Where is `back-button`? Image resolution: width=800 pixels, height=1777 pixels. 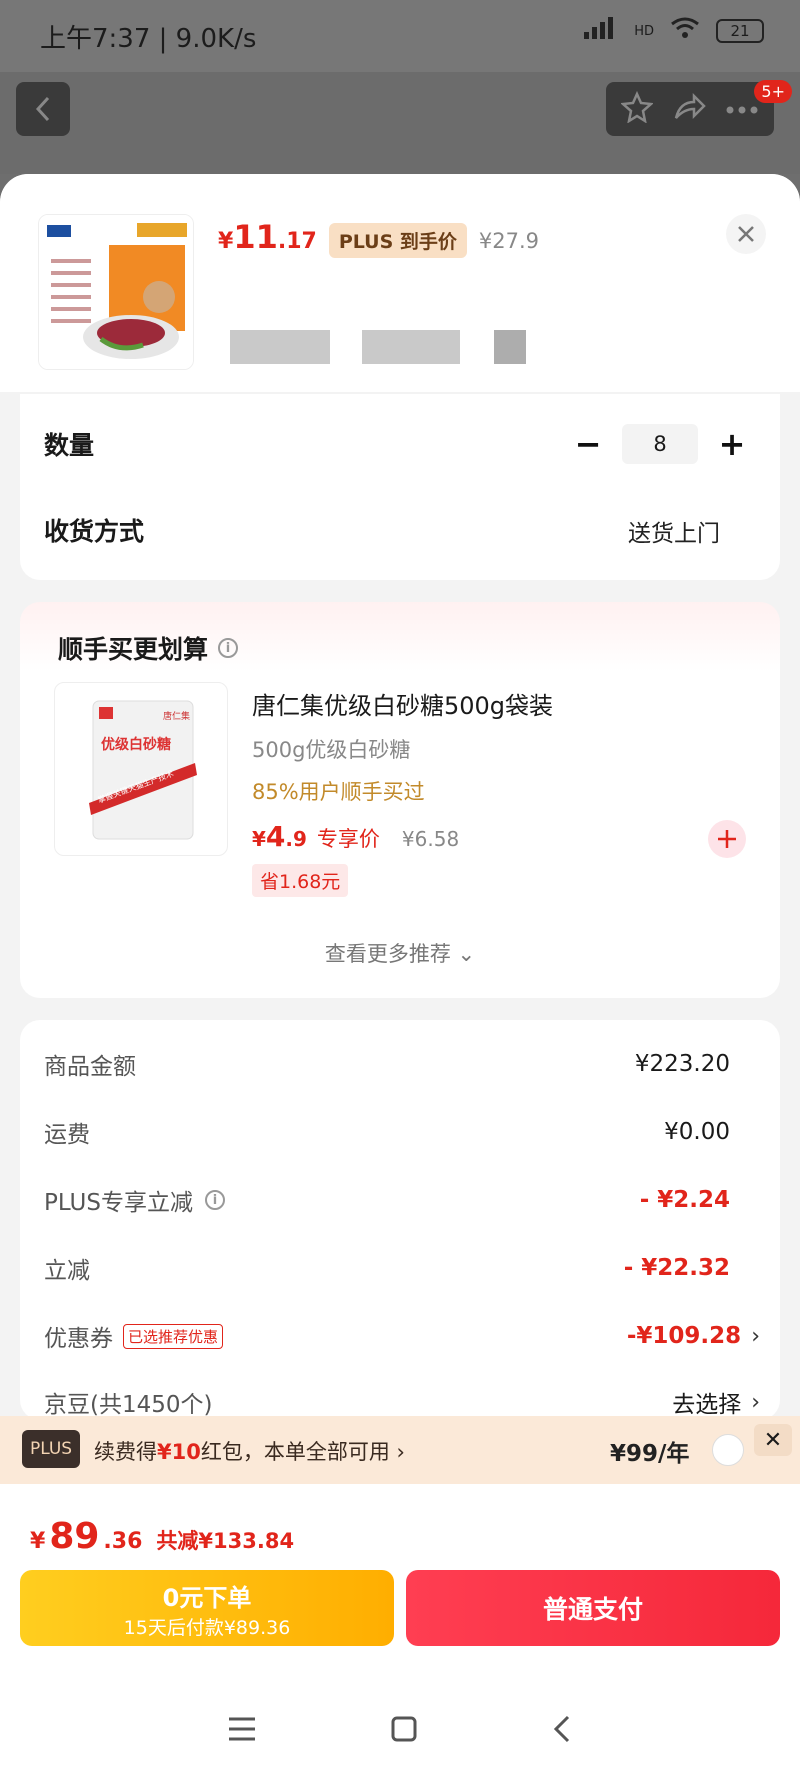
back-button is located at coordinates (43, 109).